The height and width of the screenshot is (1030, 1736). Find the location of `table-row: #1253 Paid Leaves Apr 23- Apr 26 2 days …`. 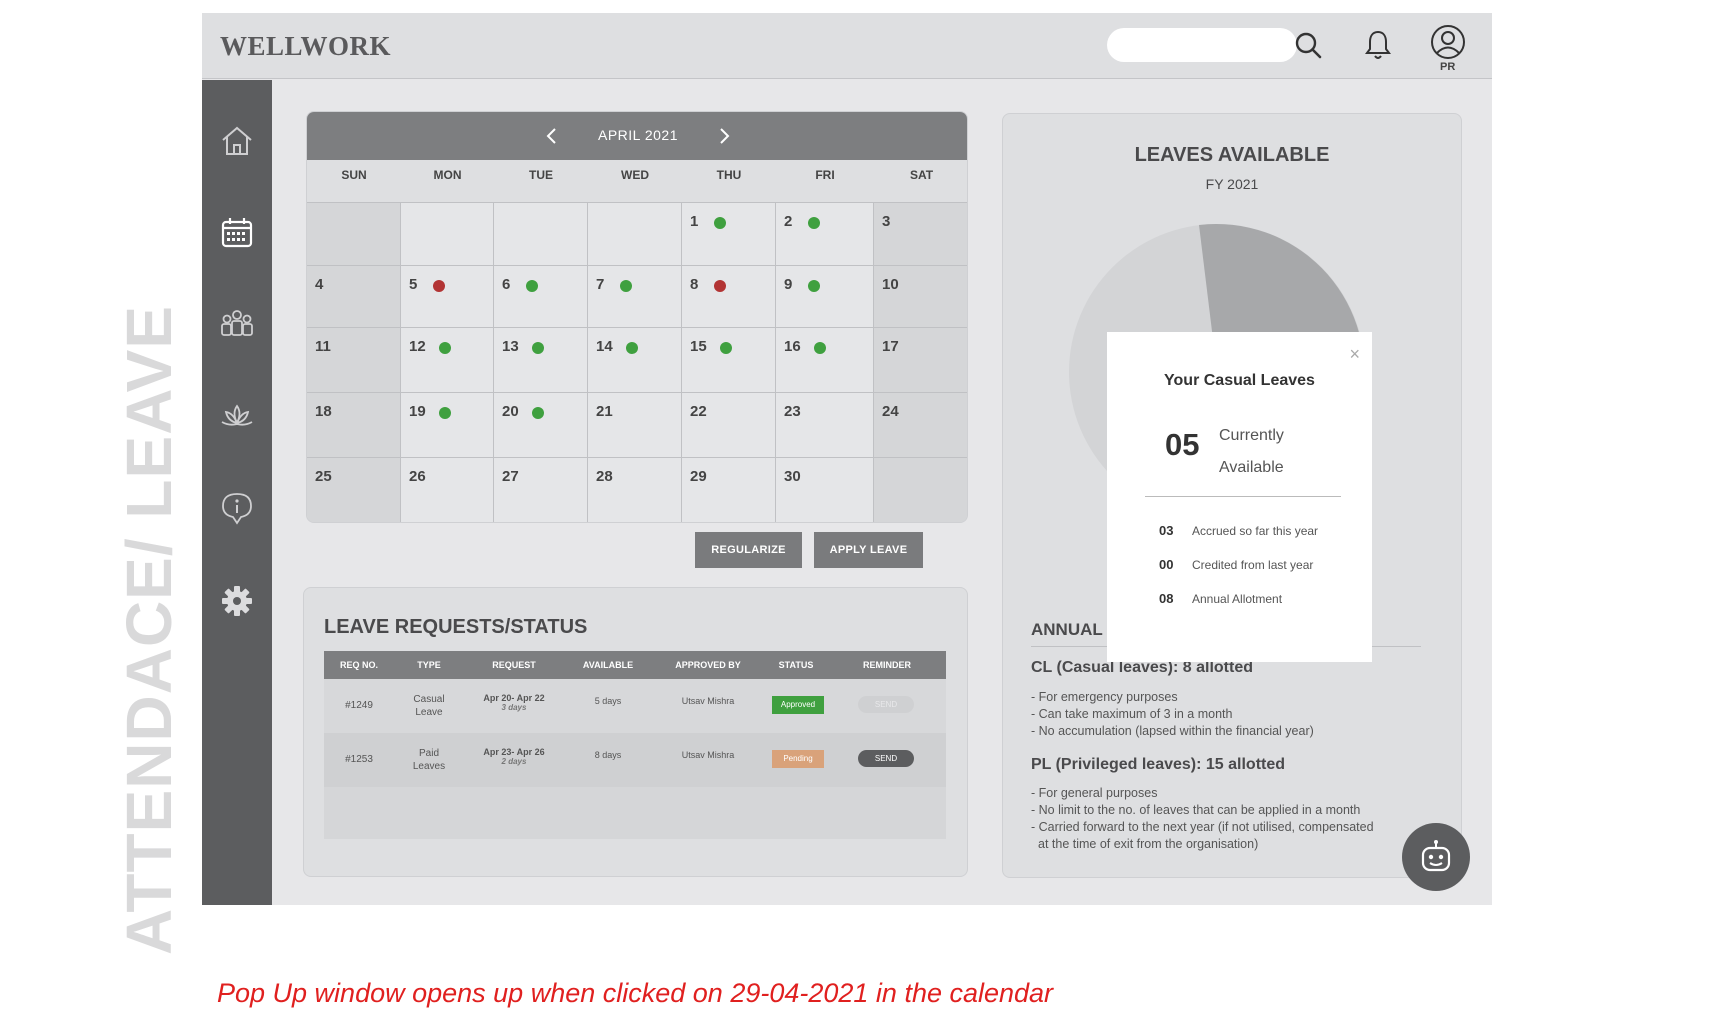

table-row: #1253 Paid Leaves Apr 23- Apr 26 2 days … is located at coordinates (635, 760).